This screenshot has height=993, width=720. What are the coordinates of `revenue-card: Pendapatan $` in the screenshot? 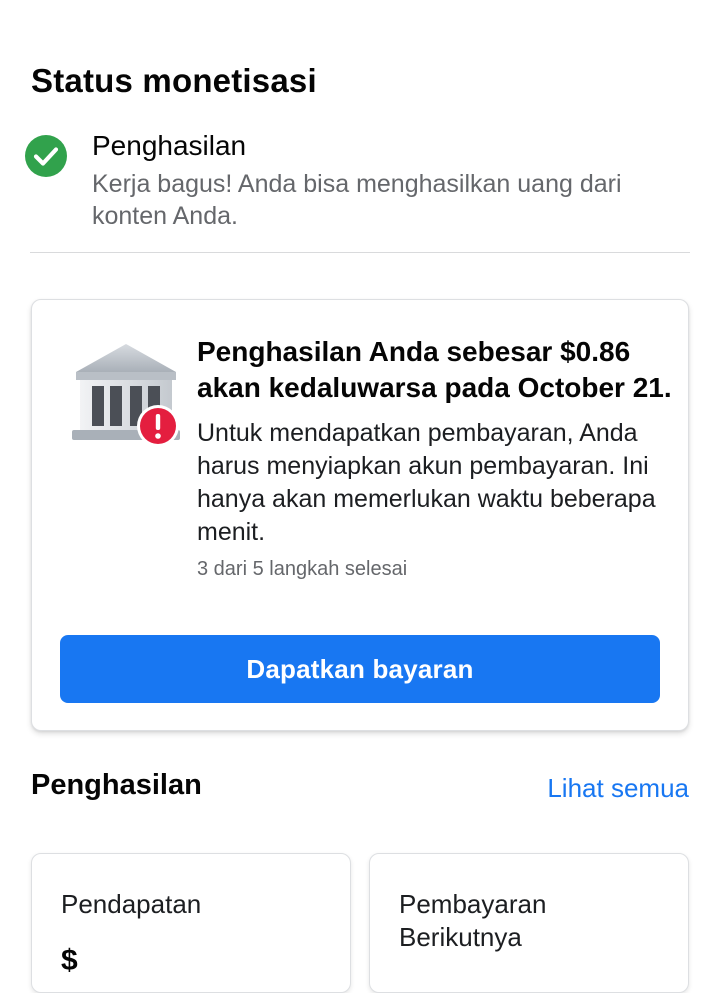 It's located at (191, 923).